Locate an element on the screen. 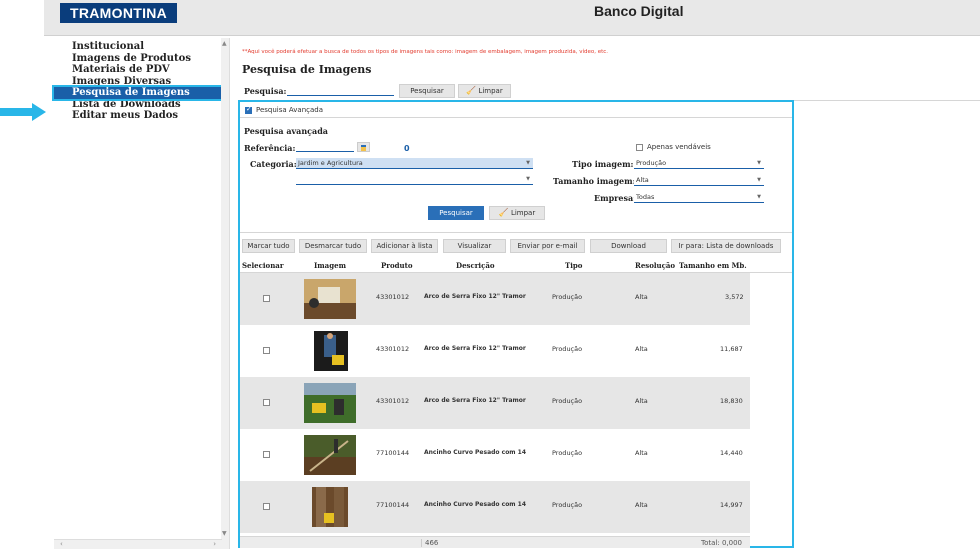  total-size: Total: 0,000 is located at coordinates (721, 543).